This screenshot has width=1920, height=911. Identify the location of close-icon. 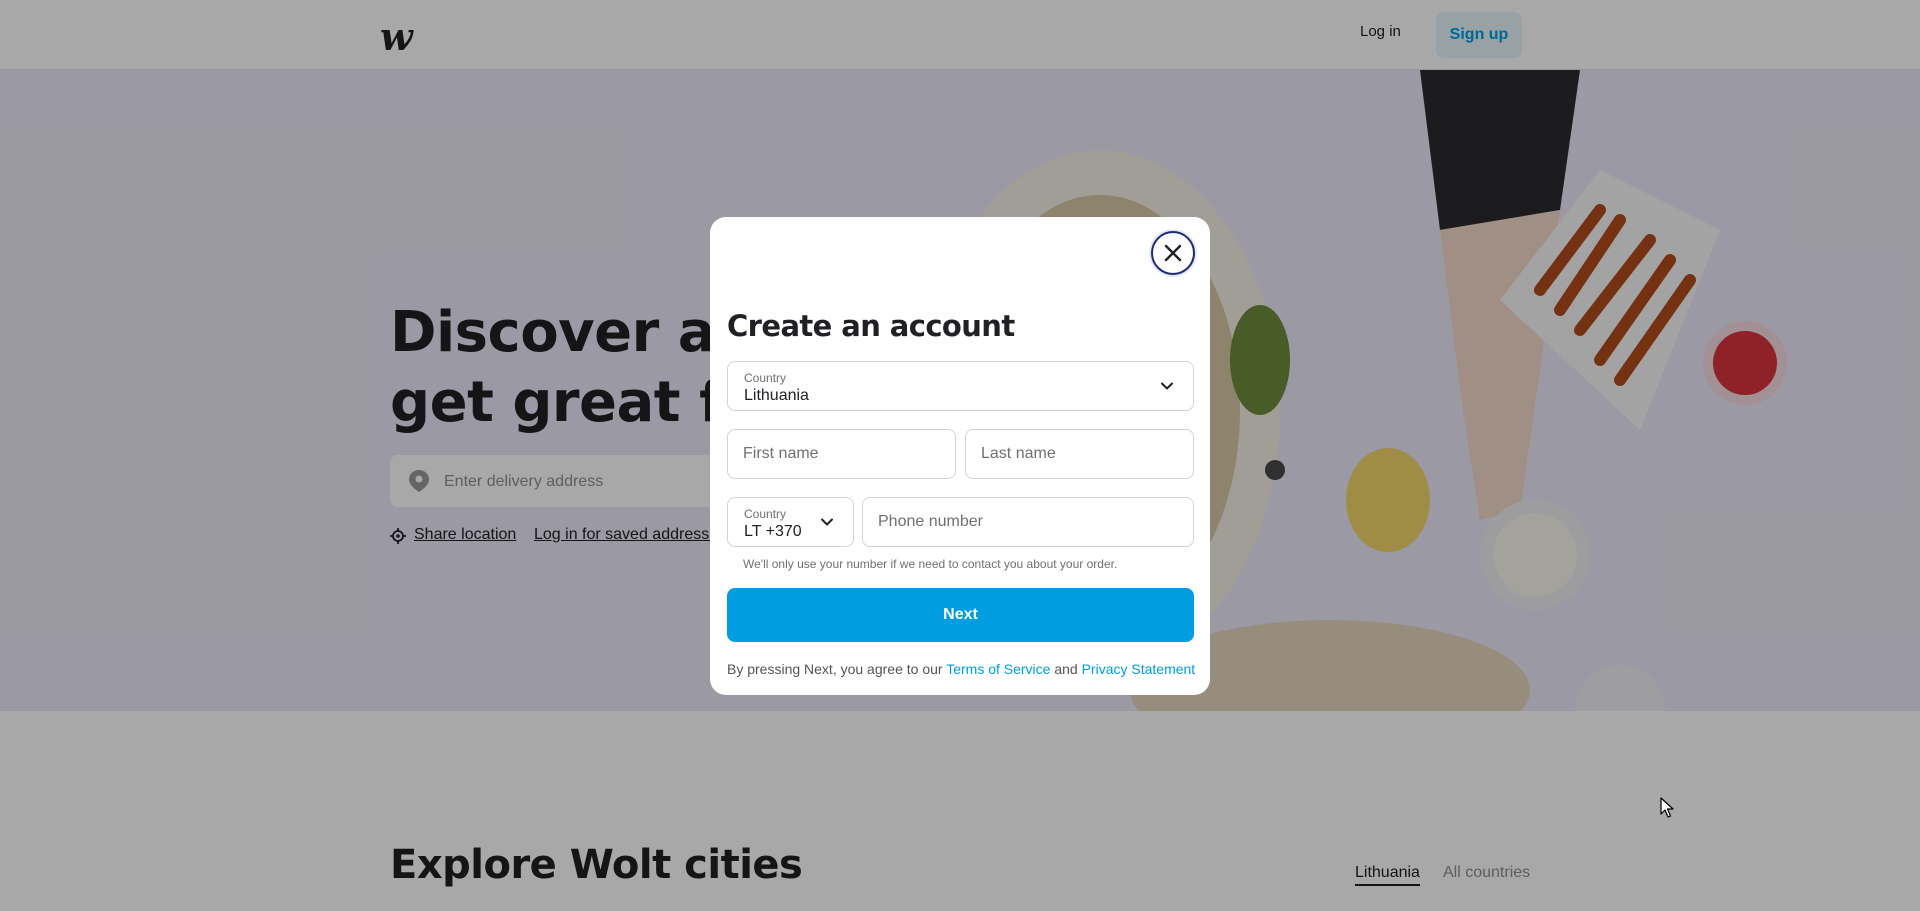
(1173, 253).